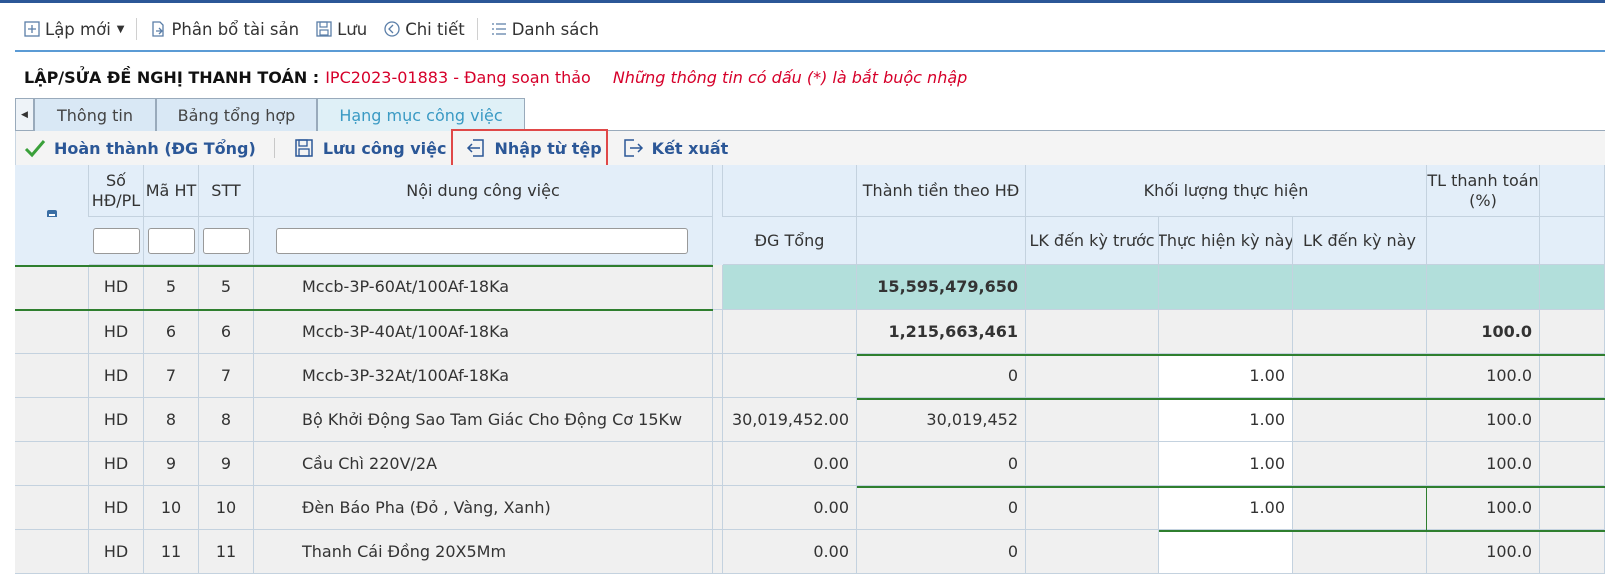  Describe the element at coordinates (236, 114) in the screenshot. I see `tab-summary: Bảng tổng hợp` at that location.